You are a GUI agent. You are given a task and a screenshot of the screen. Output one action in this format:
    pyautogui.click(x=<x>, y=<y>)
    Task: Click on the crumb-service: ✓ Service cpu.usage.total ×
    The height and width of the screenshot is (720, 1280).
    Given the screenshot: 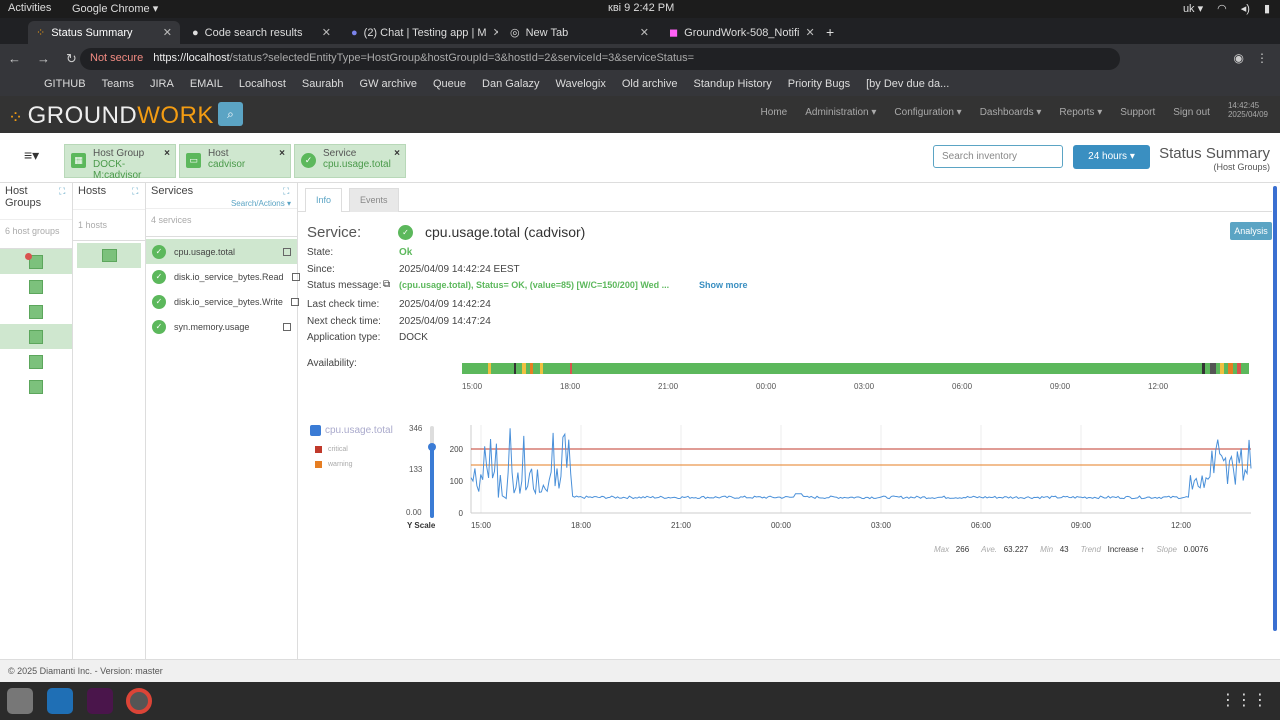 What is the action you would take?
    pyautogui.click(x=350, y=161)
    